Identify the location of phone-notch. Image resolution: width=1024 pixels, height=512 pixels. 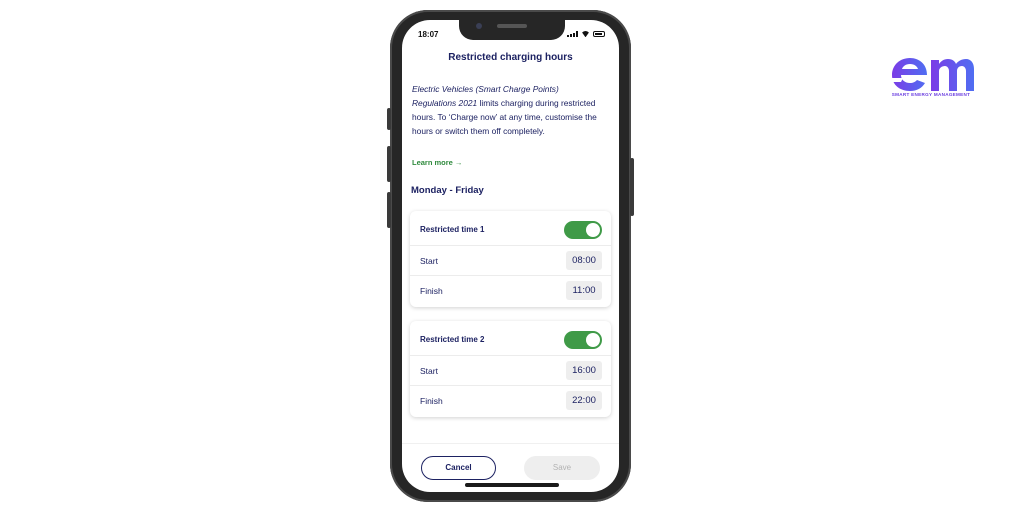
(512, 29).